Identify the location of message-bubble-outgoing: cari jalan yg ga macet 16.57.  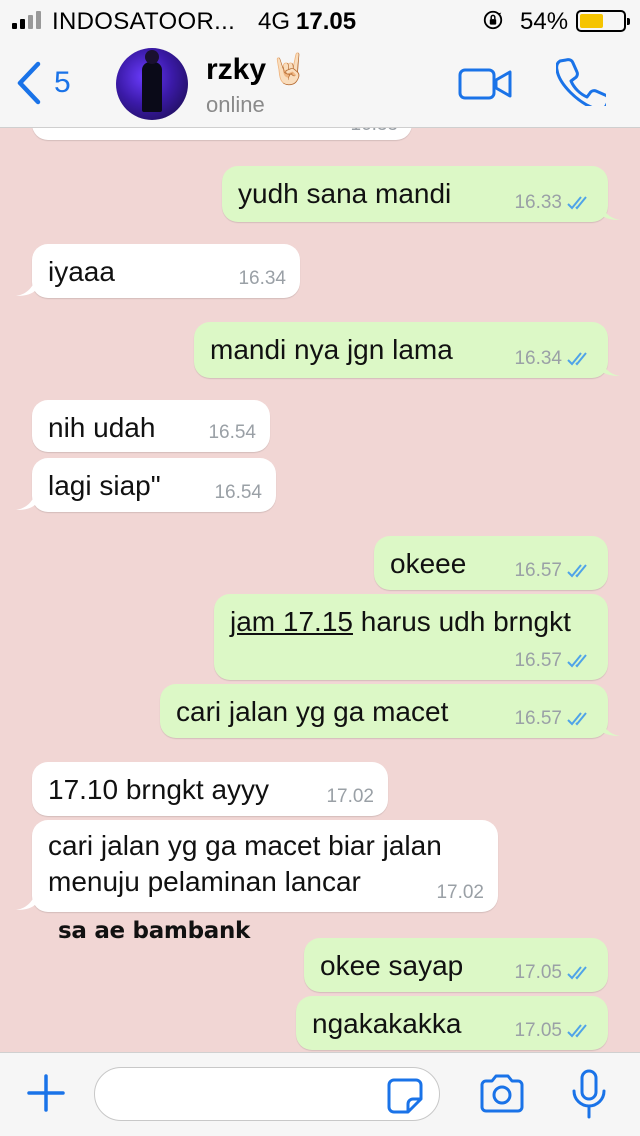
(384, 711).